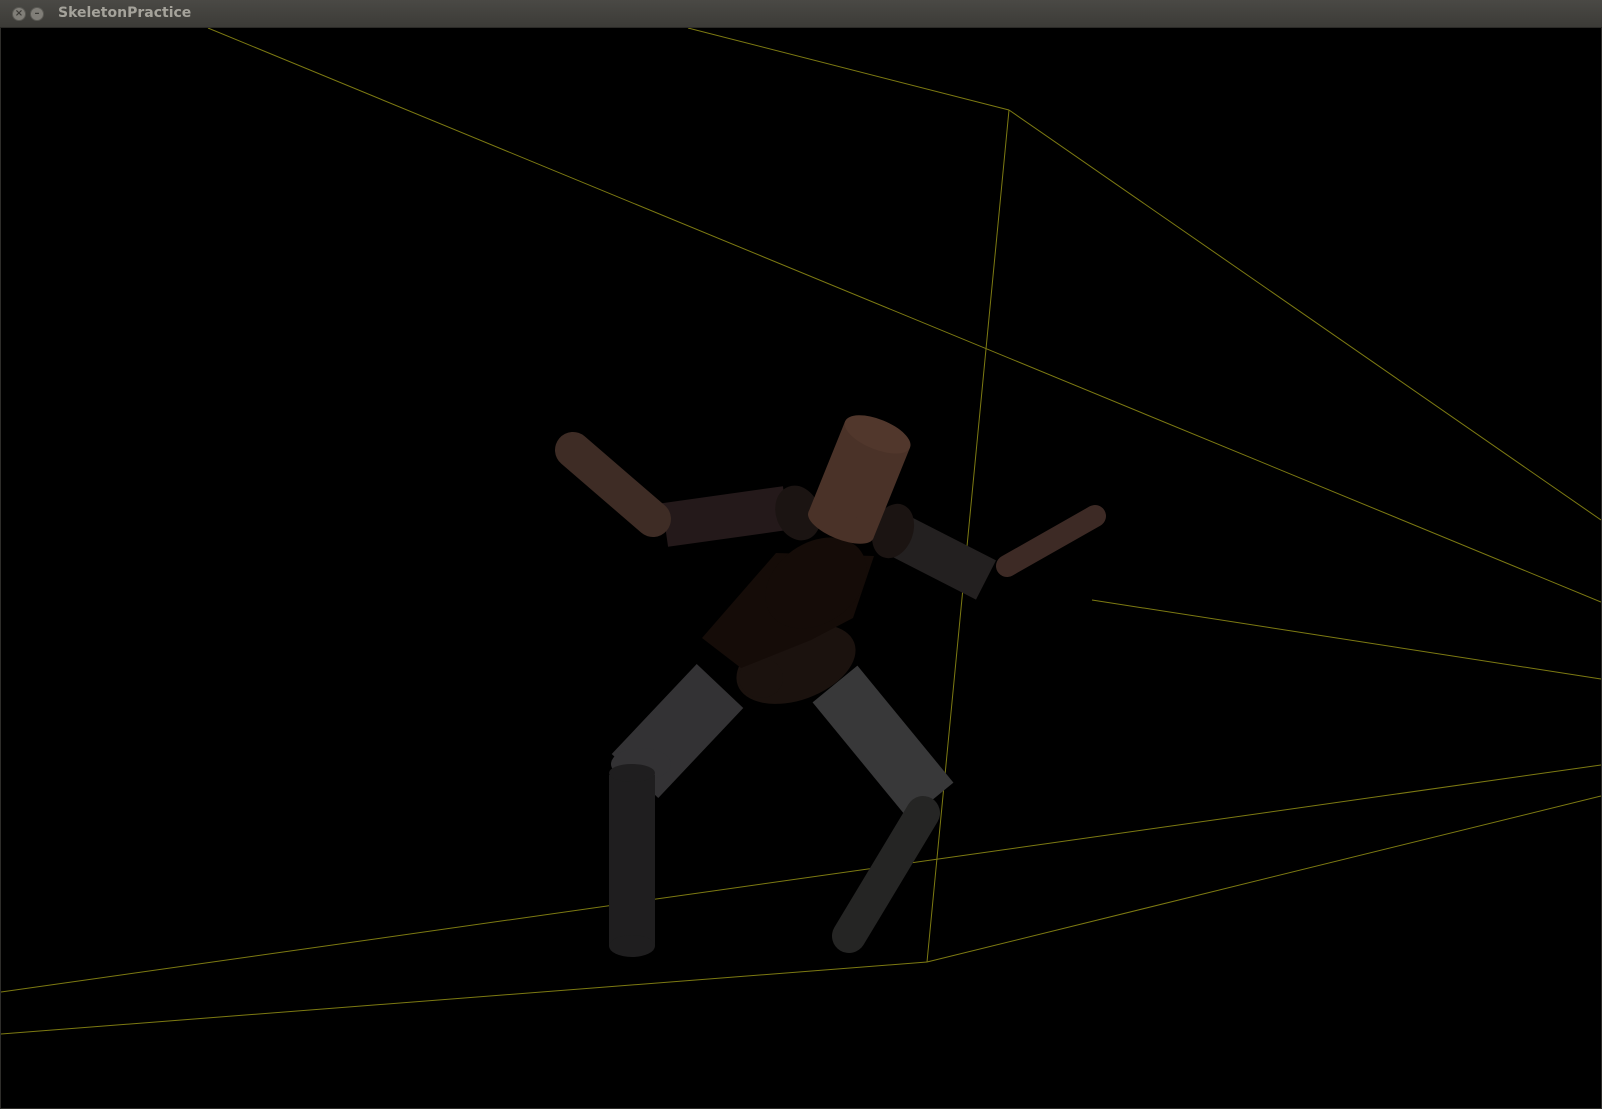 This screenshot has width=1602, height=1109. What do you see at coordinates (886, 874) in the screenshot?
I see `shin-right` at bounding box center [886, 874].